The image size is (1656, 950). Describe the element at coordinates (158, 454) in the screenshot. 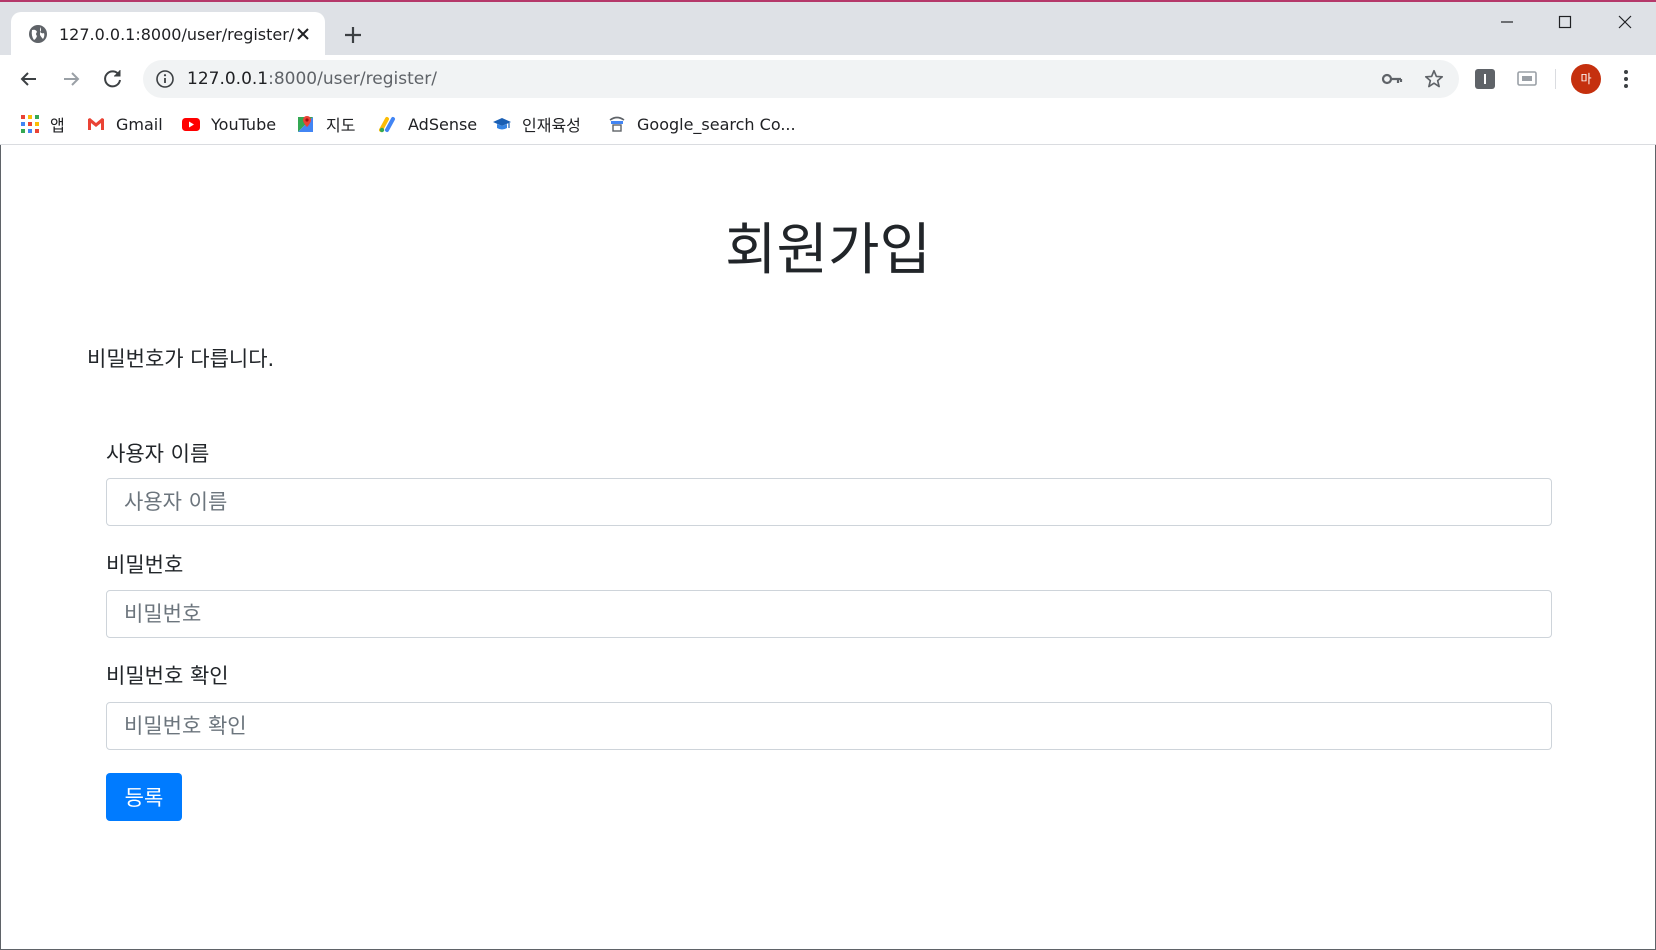

I see `username-label: 사용자 이름` at that location.